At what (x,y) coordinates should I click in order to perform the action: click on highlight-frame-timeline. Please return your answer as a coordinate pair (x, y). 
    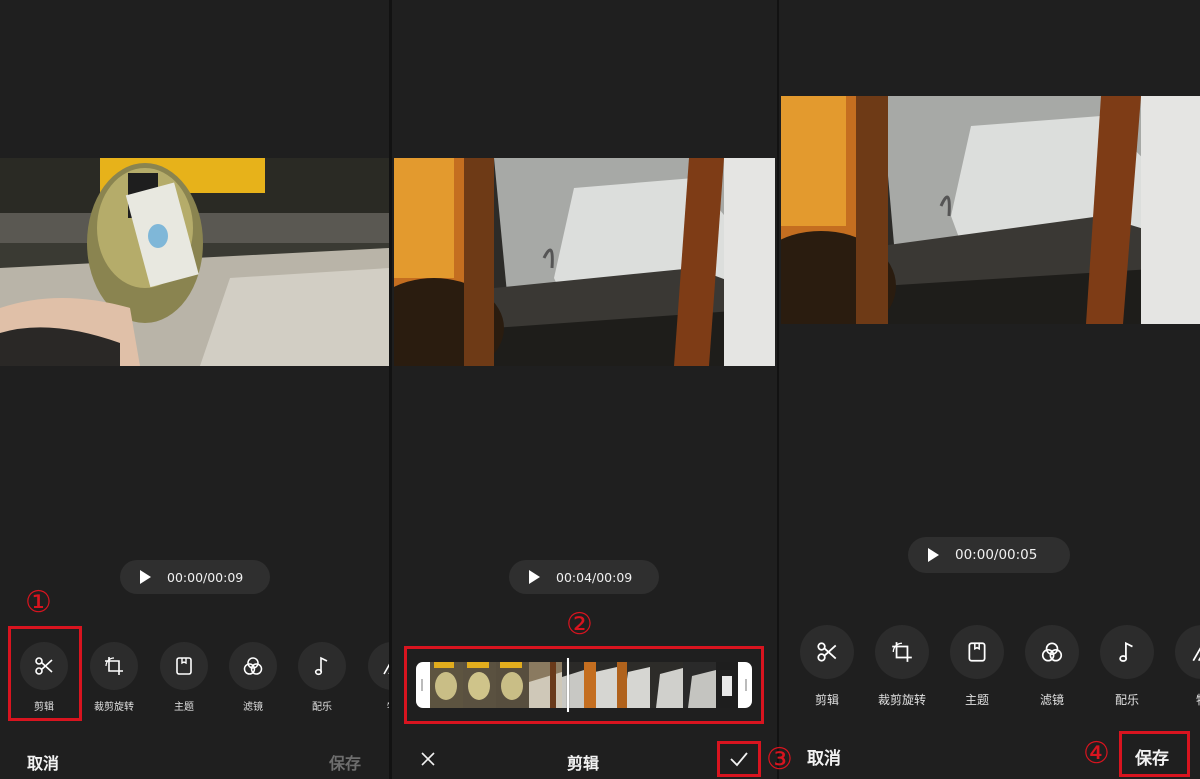
    Looking at the image, I should click on (584, 685).